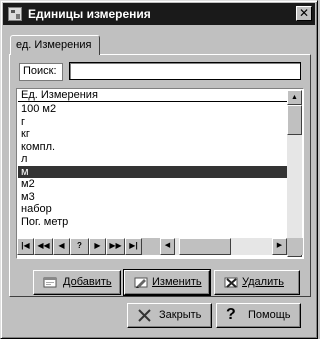  Describe the element at coordinates (152, 147) in the screenshot. I see `list-item: компл.` at that location.